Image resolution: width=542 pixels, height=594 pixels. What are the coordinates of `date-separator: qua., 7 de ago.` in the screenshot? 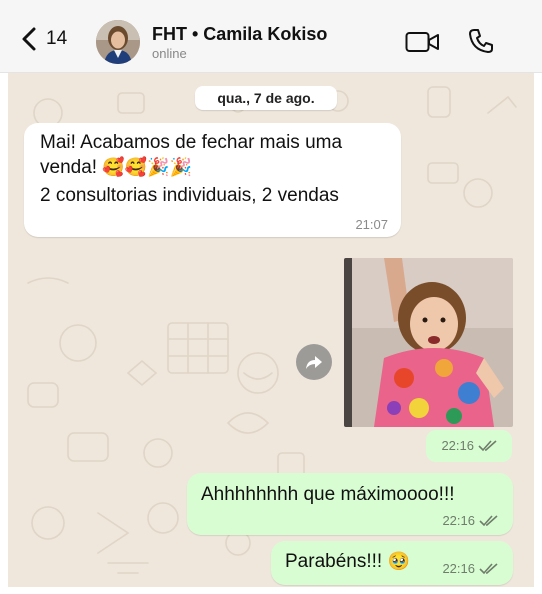 It's located at (266, 98).